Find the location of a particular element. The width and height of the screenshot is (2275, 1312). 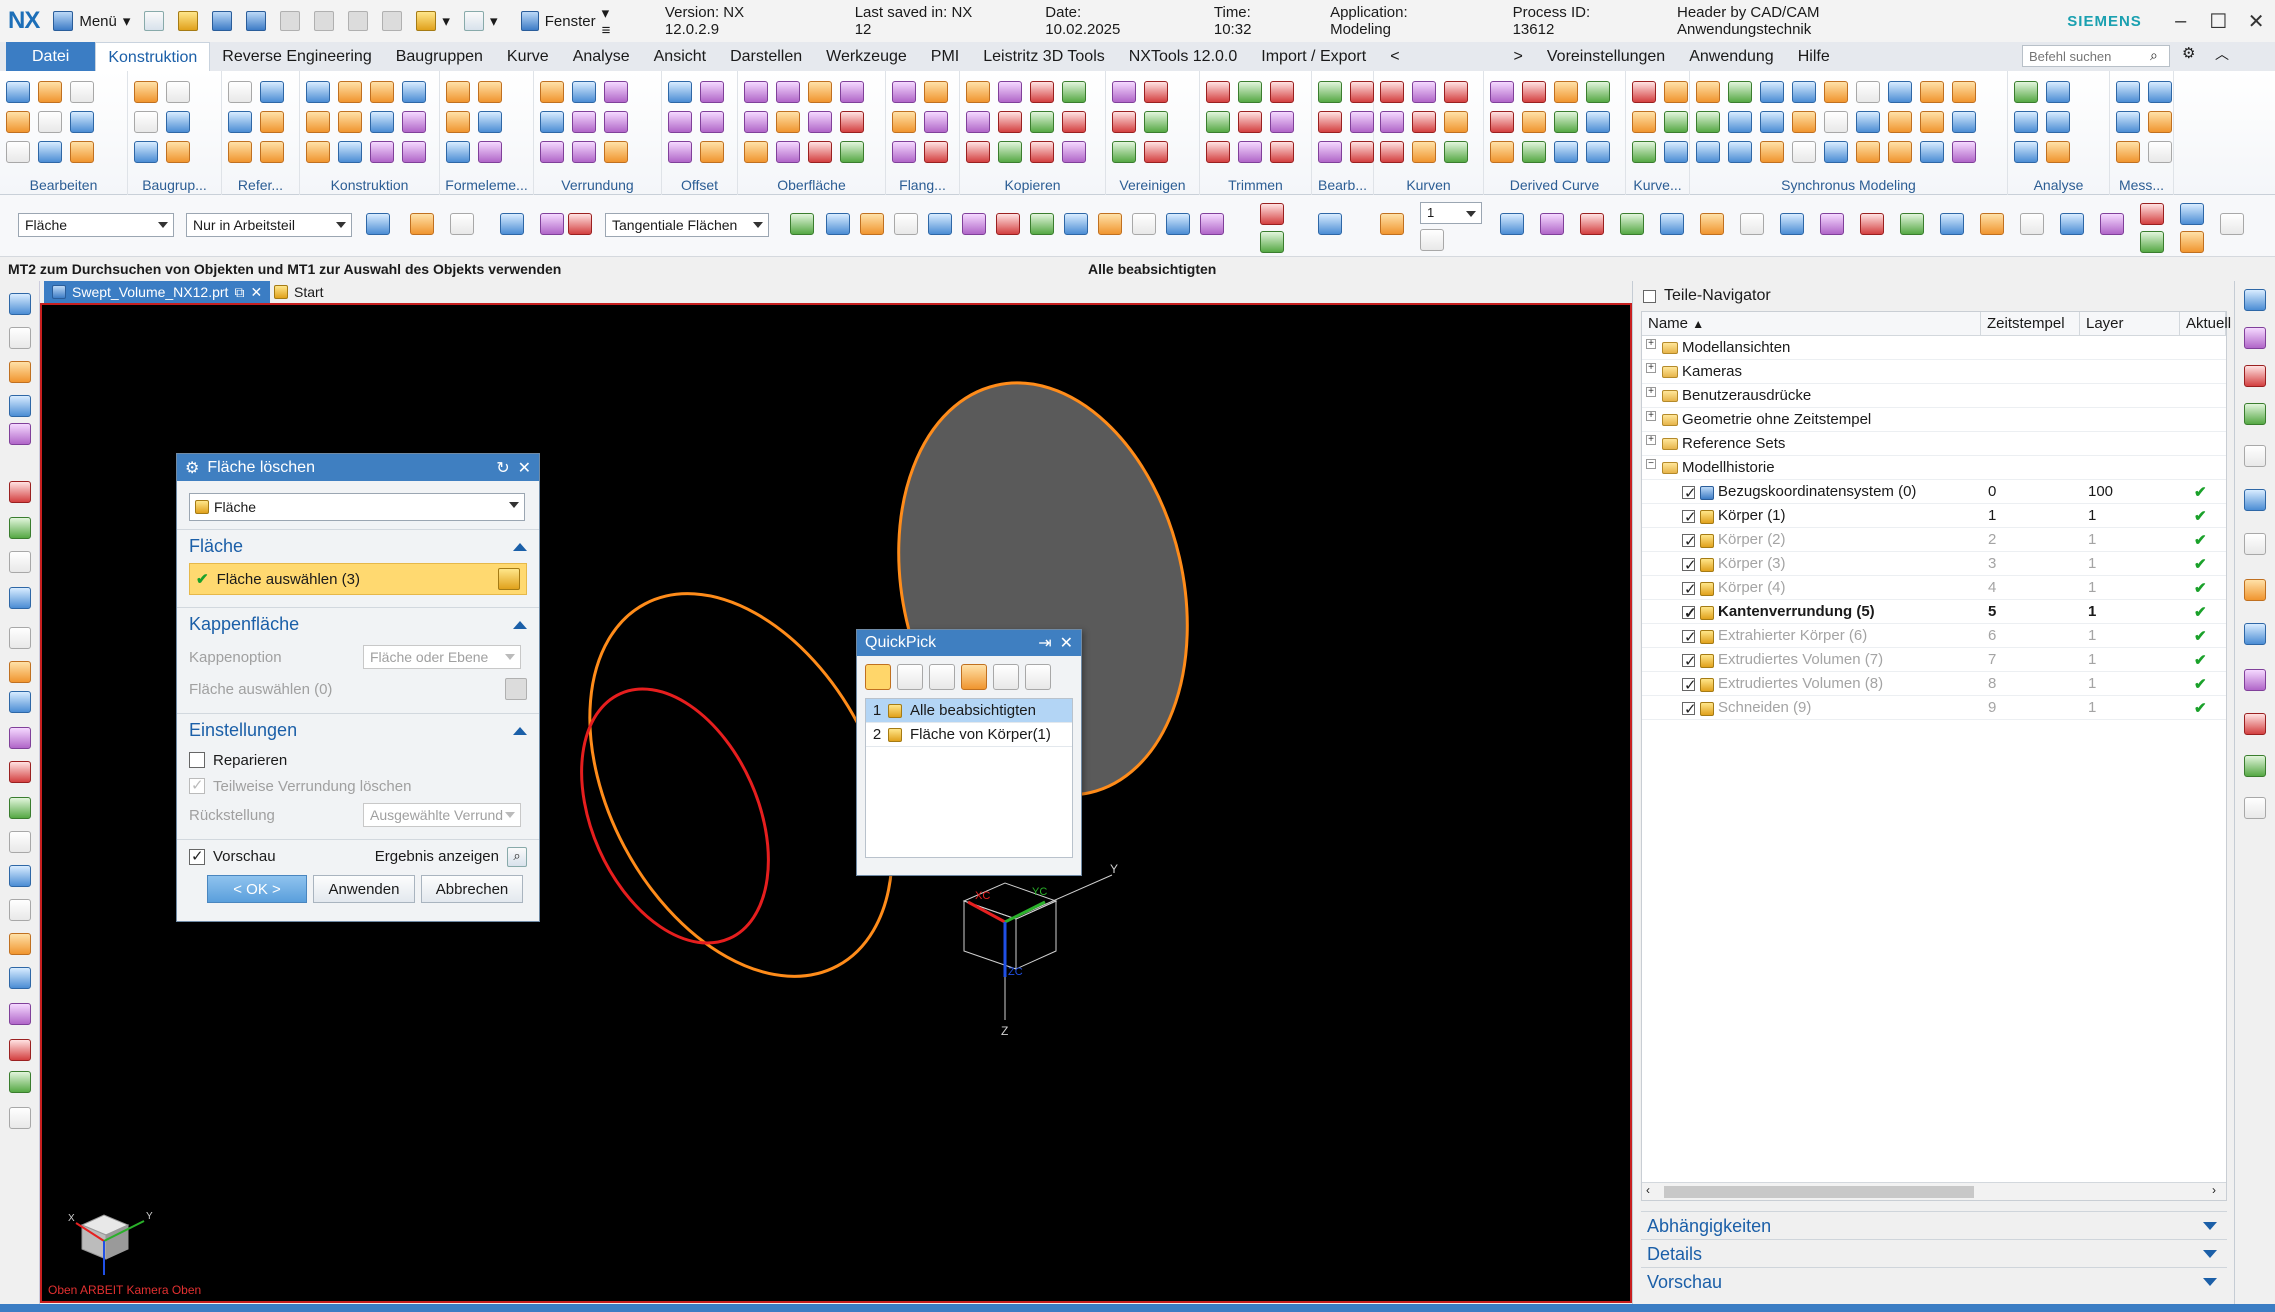

tree-feature-row: Extrudiertes Volumen (7) 7 1 ✔ is located at coordinates (1934, 660).